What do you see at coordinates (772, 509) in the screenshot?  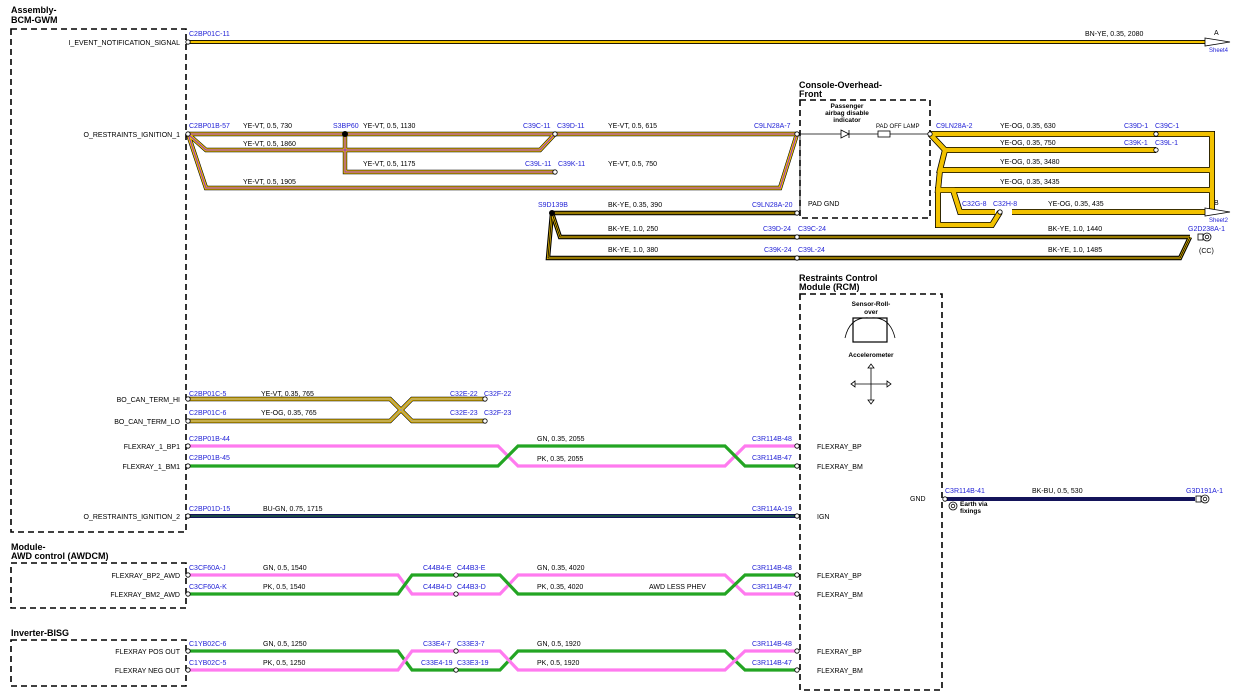 I see `conn-c3r114a-19: C3R114A-19` at bounding box center [772, 509].